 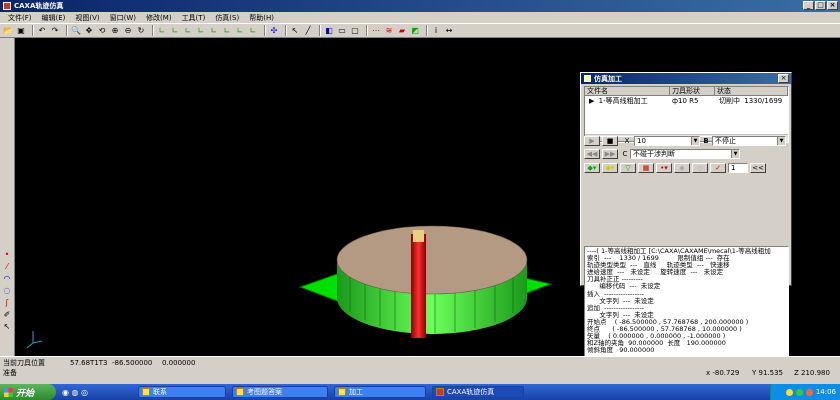 I want to click on close-button: ×, so click(x=832, y=5).